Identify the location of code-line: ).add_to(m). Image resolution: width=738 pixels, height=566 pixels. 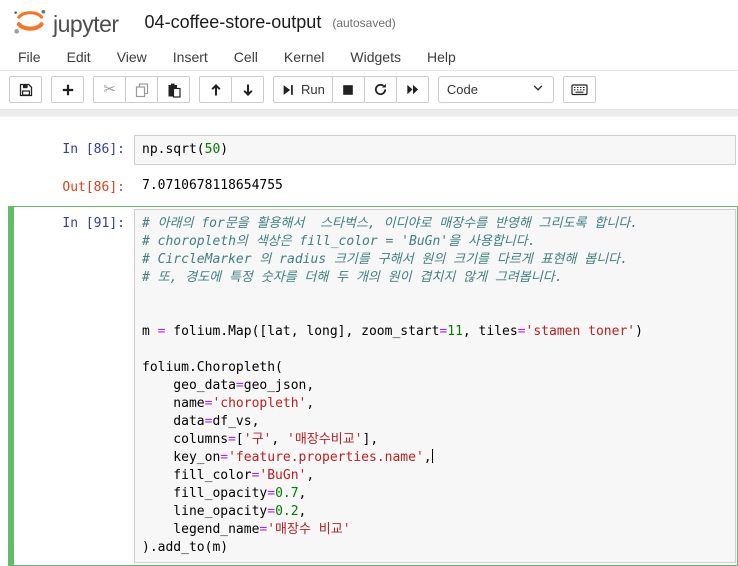
(435, 548).